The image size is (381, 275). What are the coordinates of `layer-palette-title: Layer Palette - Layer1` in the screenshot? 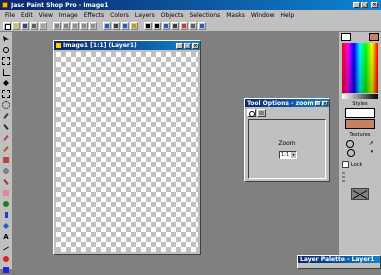 It's located at (337, 259).